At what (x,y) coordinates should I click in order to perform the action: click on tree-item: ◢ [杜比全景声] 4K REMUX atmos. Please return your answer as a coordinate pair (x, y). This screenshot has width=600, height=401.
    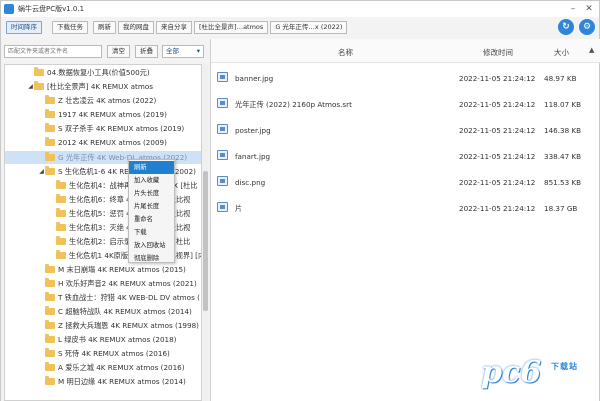
    Looking at the image, I should click on (103, 86).